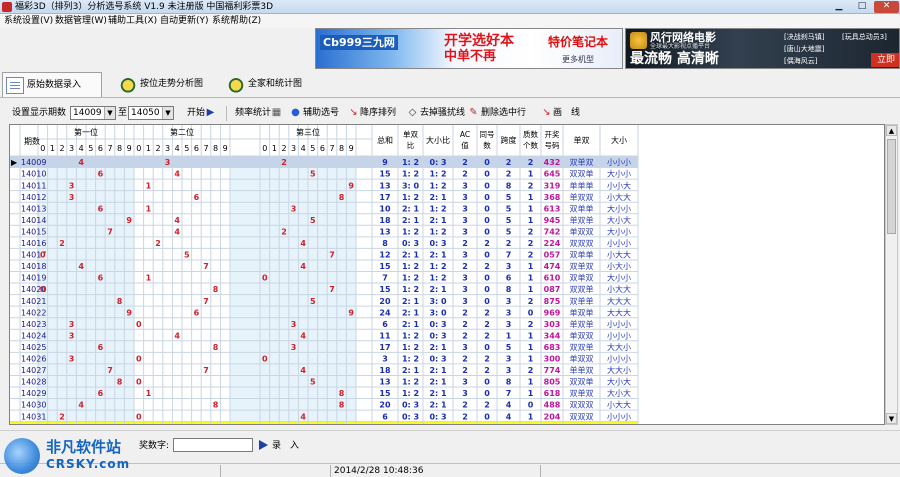  I want to click on row-period: 14019, so click(33, 278).